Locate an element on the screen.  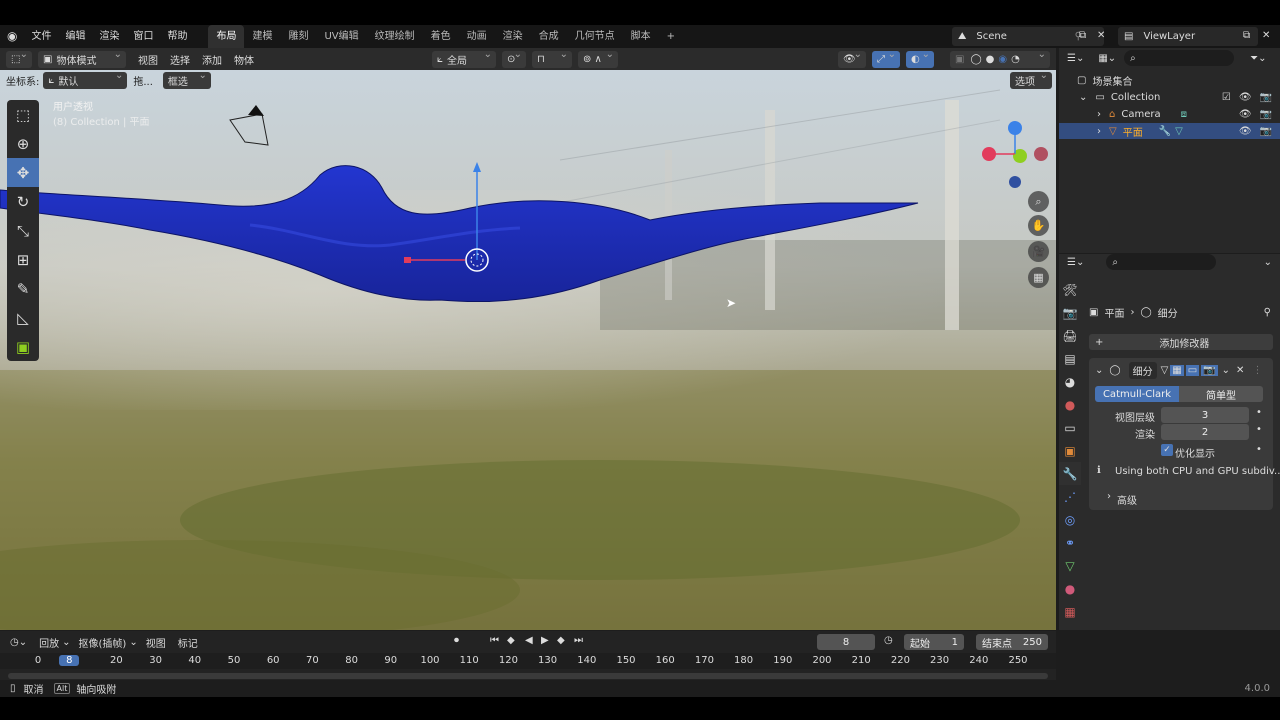
snap-dropdown: ⊓ is located at coordinates (552, 58).